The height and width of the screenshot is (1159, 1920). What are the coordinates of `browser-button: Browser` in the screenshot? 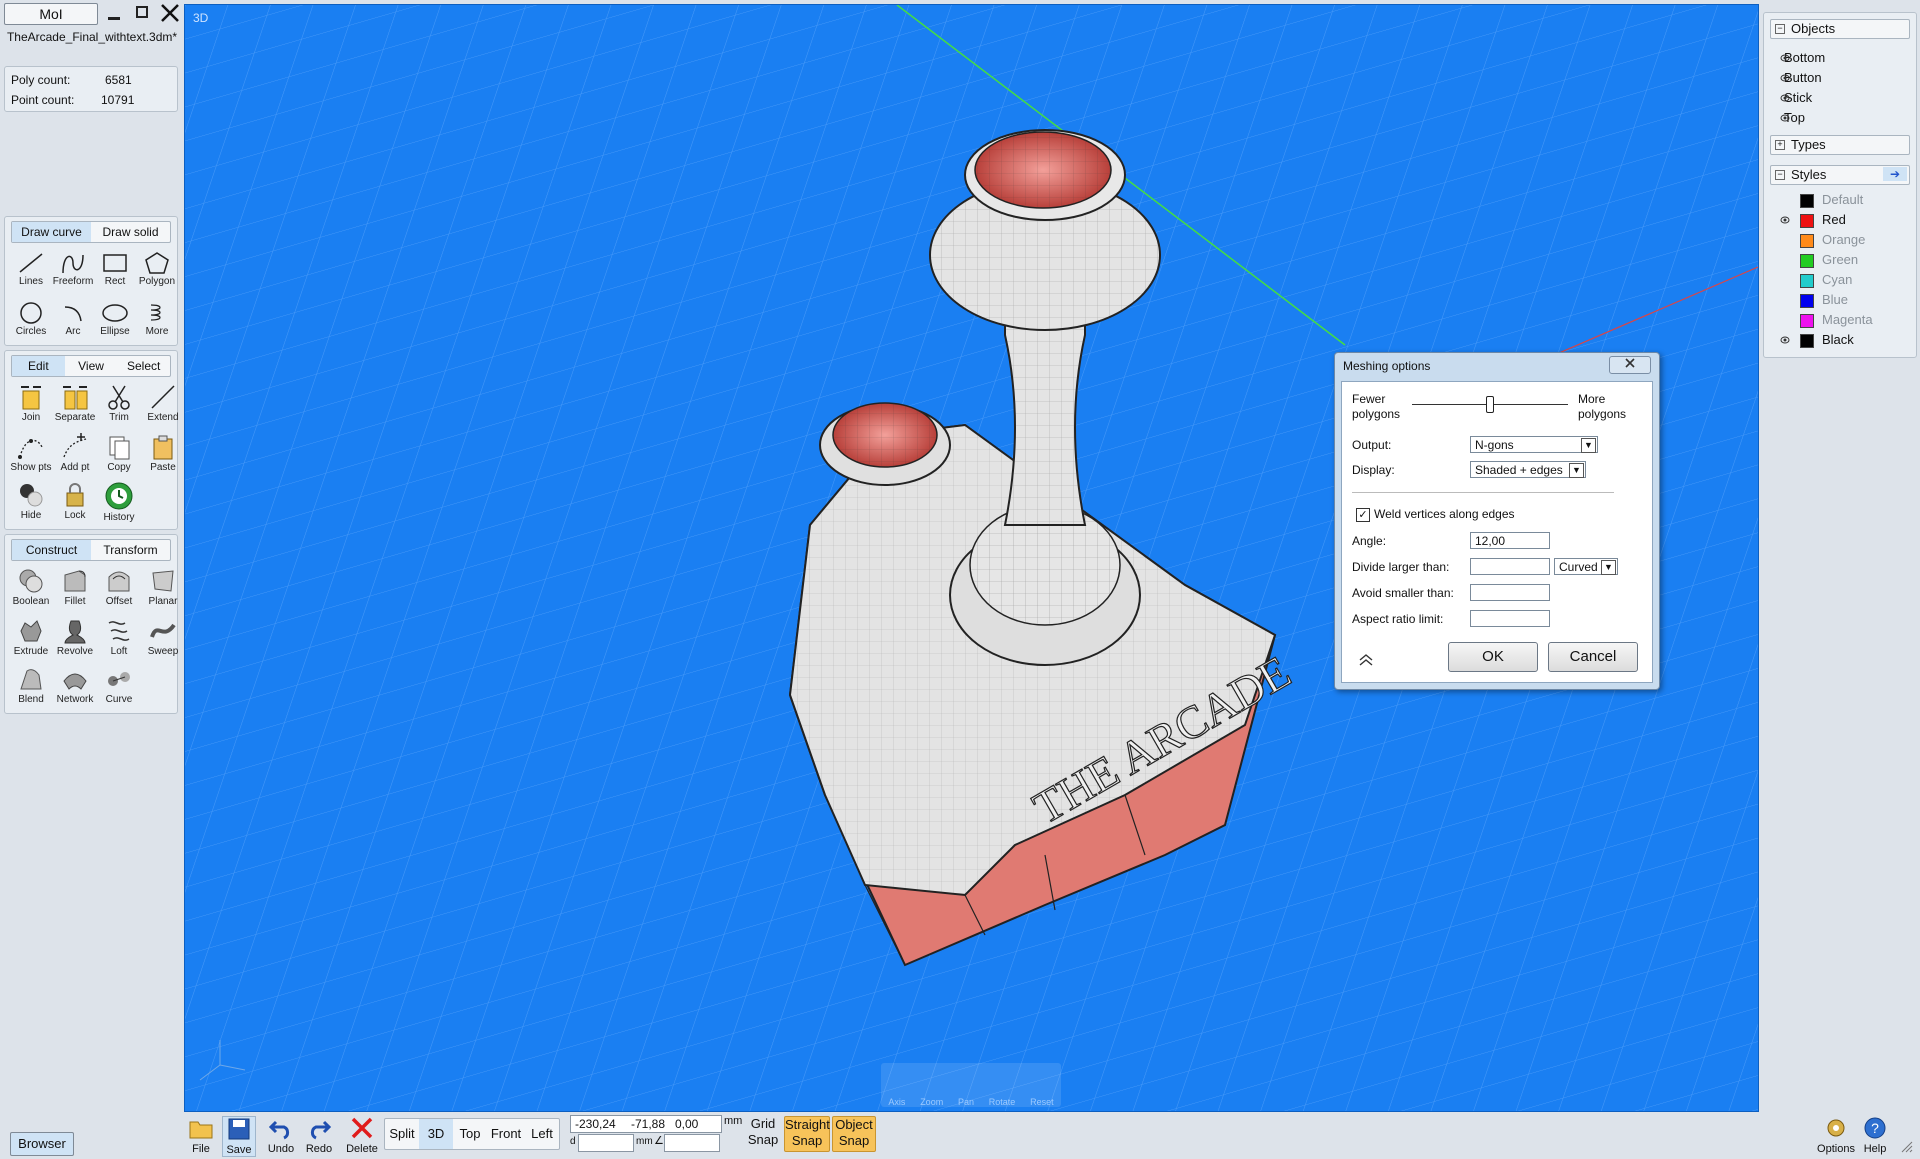 It's located at (42, 1144).